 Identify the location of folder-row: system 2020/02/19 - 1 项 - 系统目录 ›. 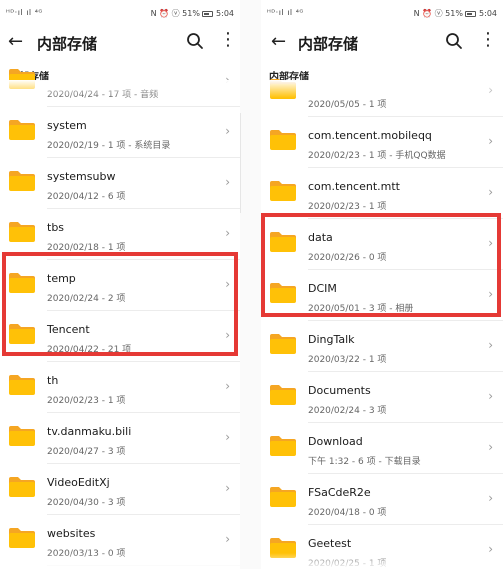
(120, 132).